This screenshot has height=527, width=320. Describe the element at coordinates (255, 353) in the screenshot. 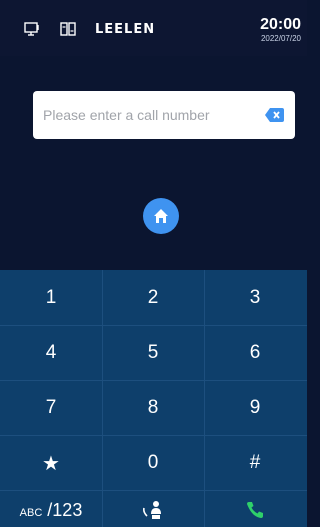

I see `key-6: 6` at that location.